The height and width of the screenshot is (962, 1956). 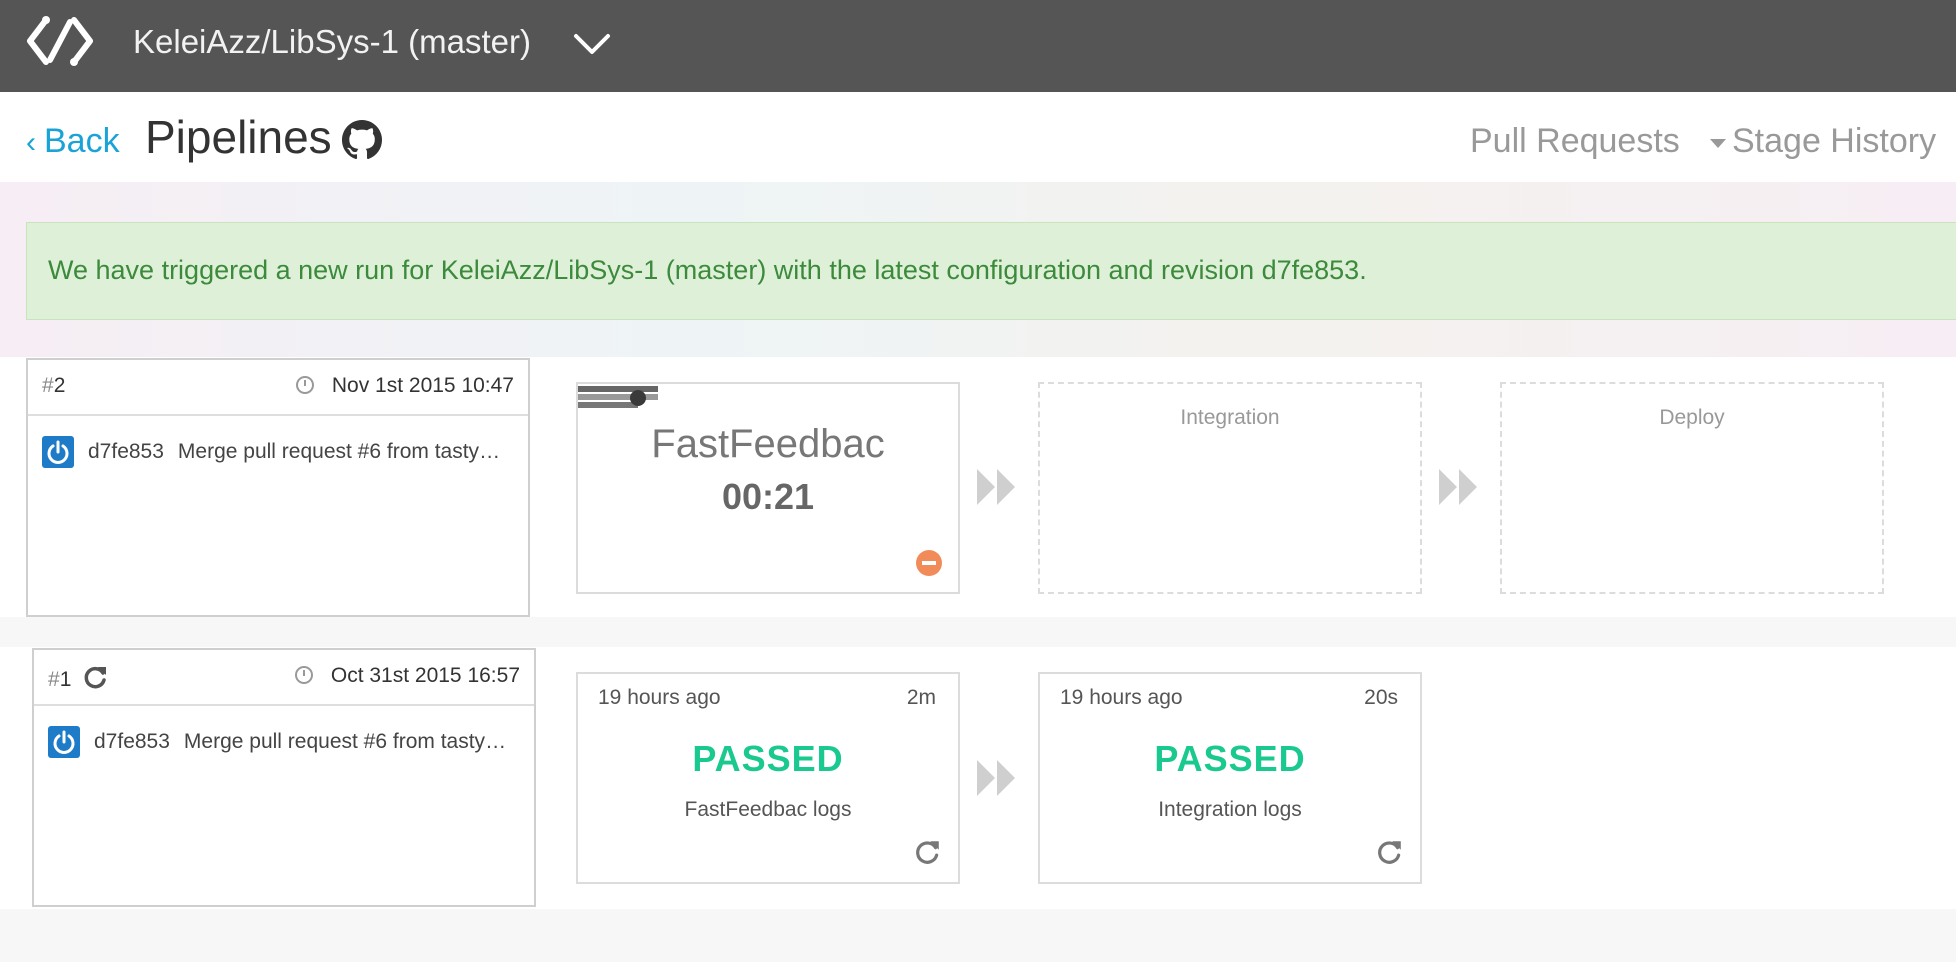 What do you see at coordinates (618, 397) in the screenshot?
I see `flag-image` at bounding box center [618, 397].